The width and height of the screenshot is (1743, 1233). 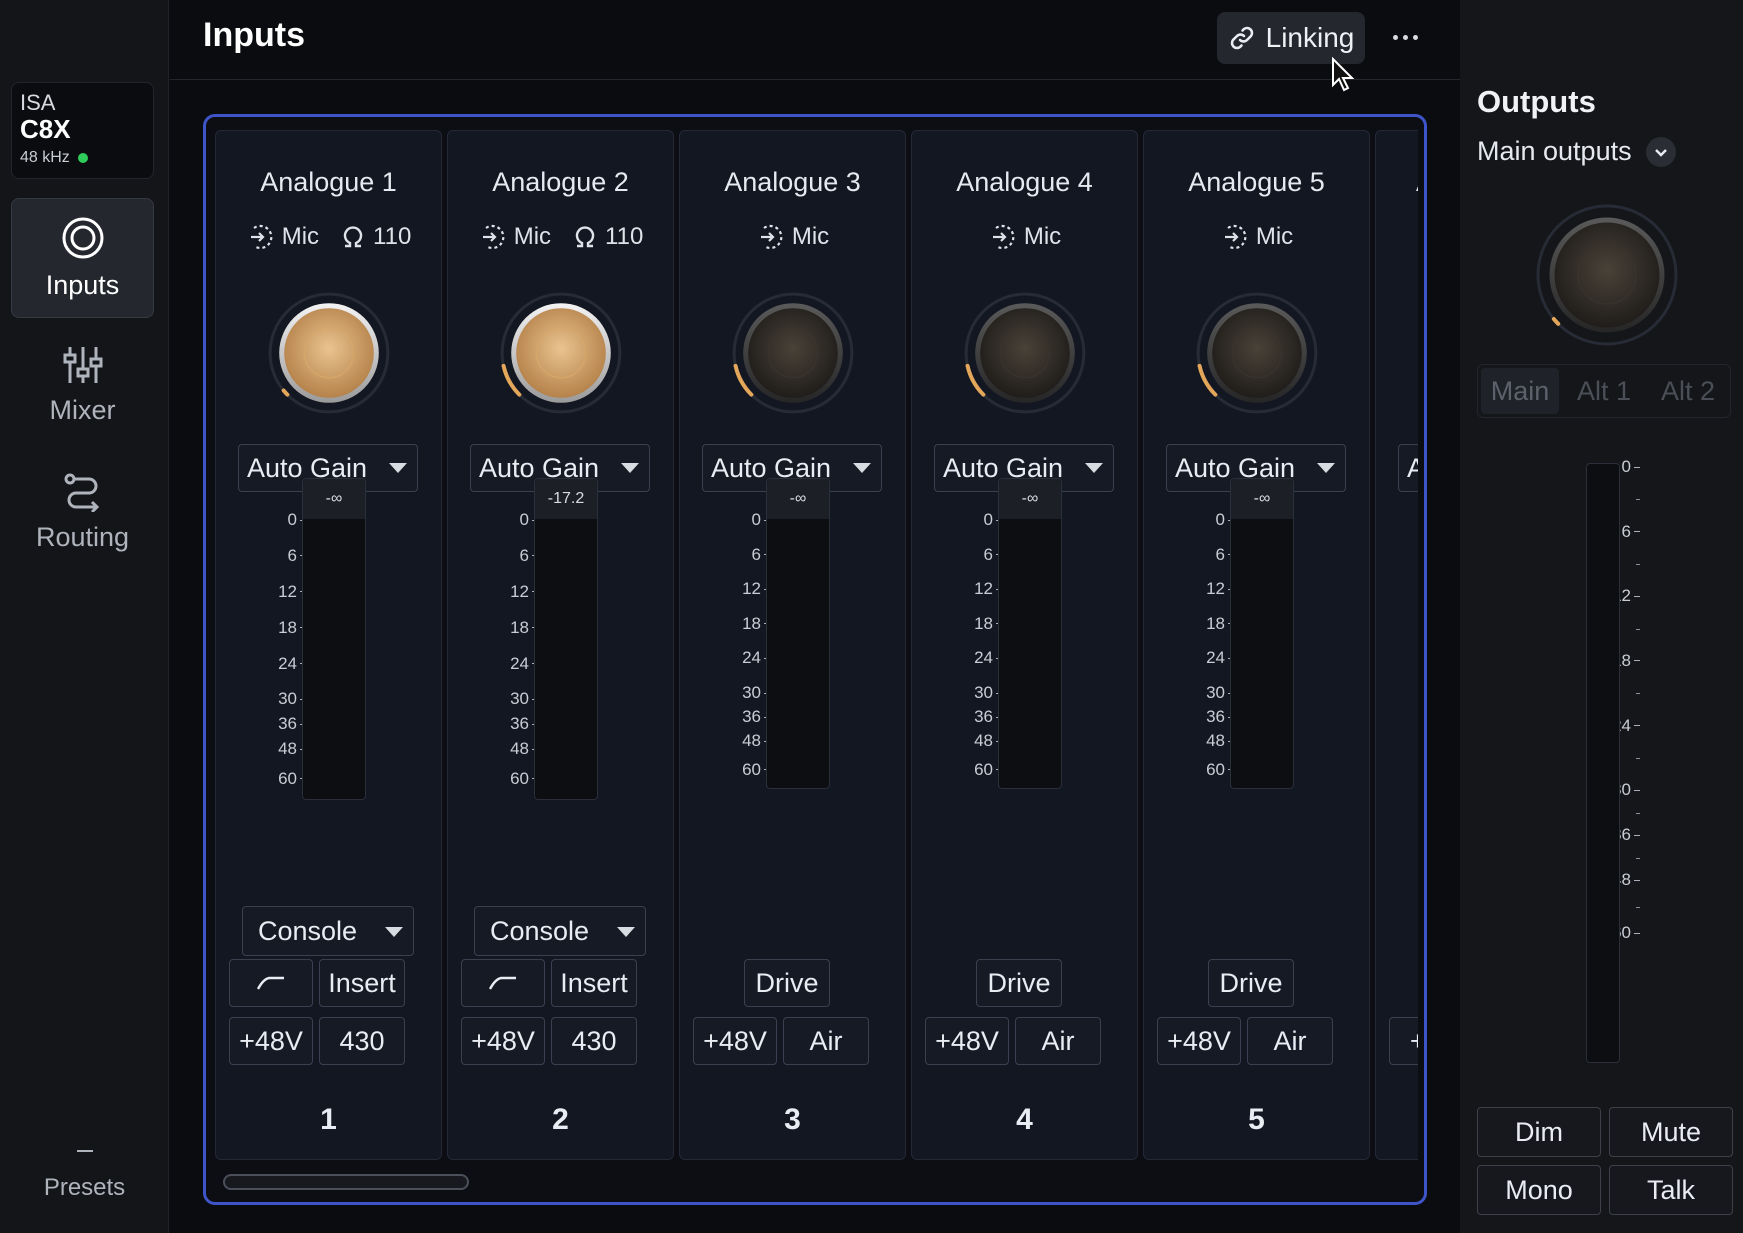 What do you see at coordinates (82, 385) in the screenshot?
I see `nav-item-mixer: Mixer` at bounding box center [82, 385].